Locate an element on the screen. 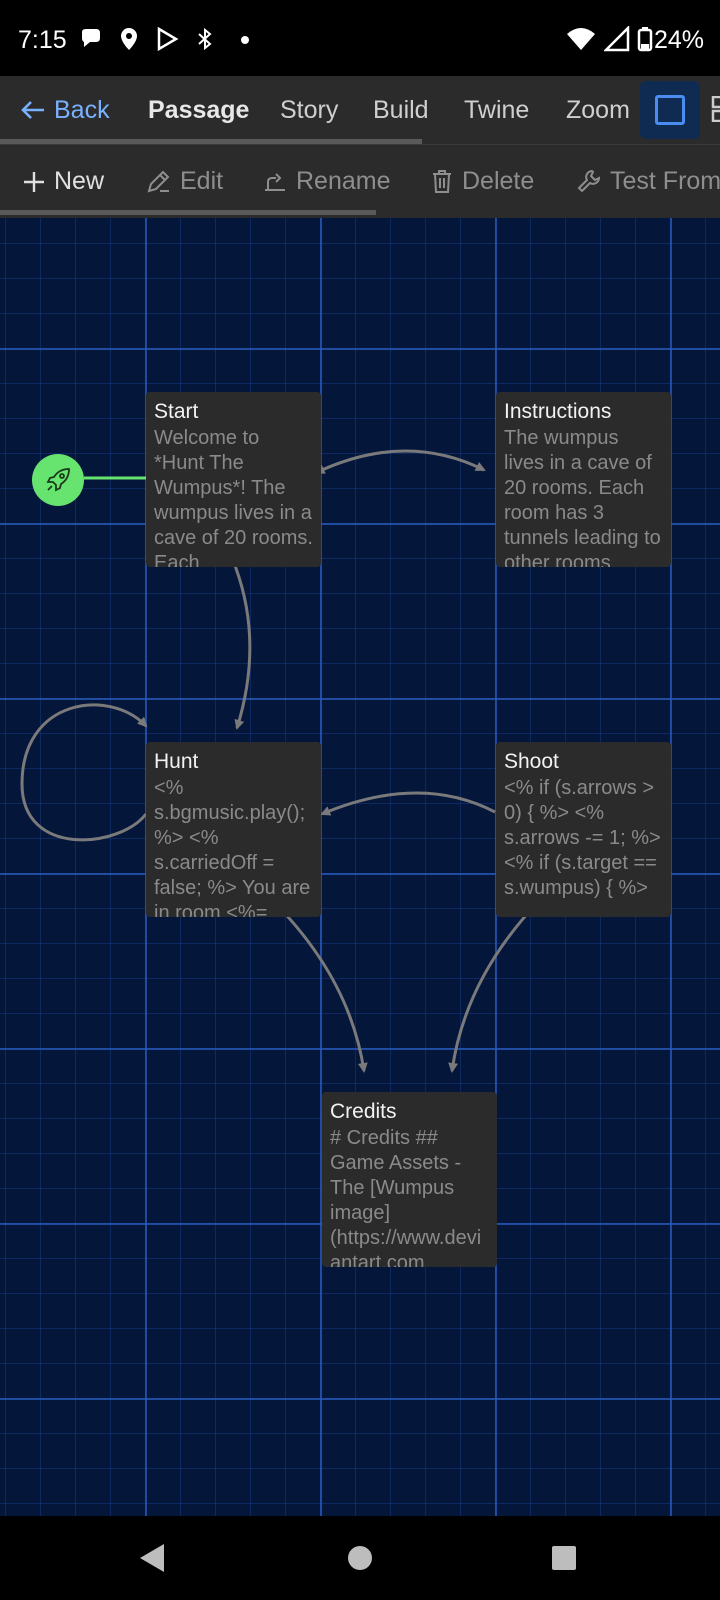 The width and height of the screenshot is (720, 1600). tab-build: Build is located at coordinates (401, 110).